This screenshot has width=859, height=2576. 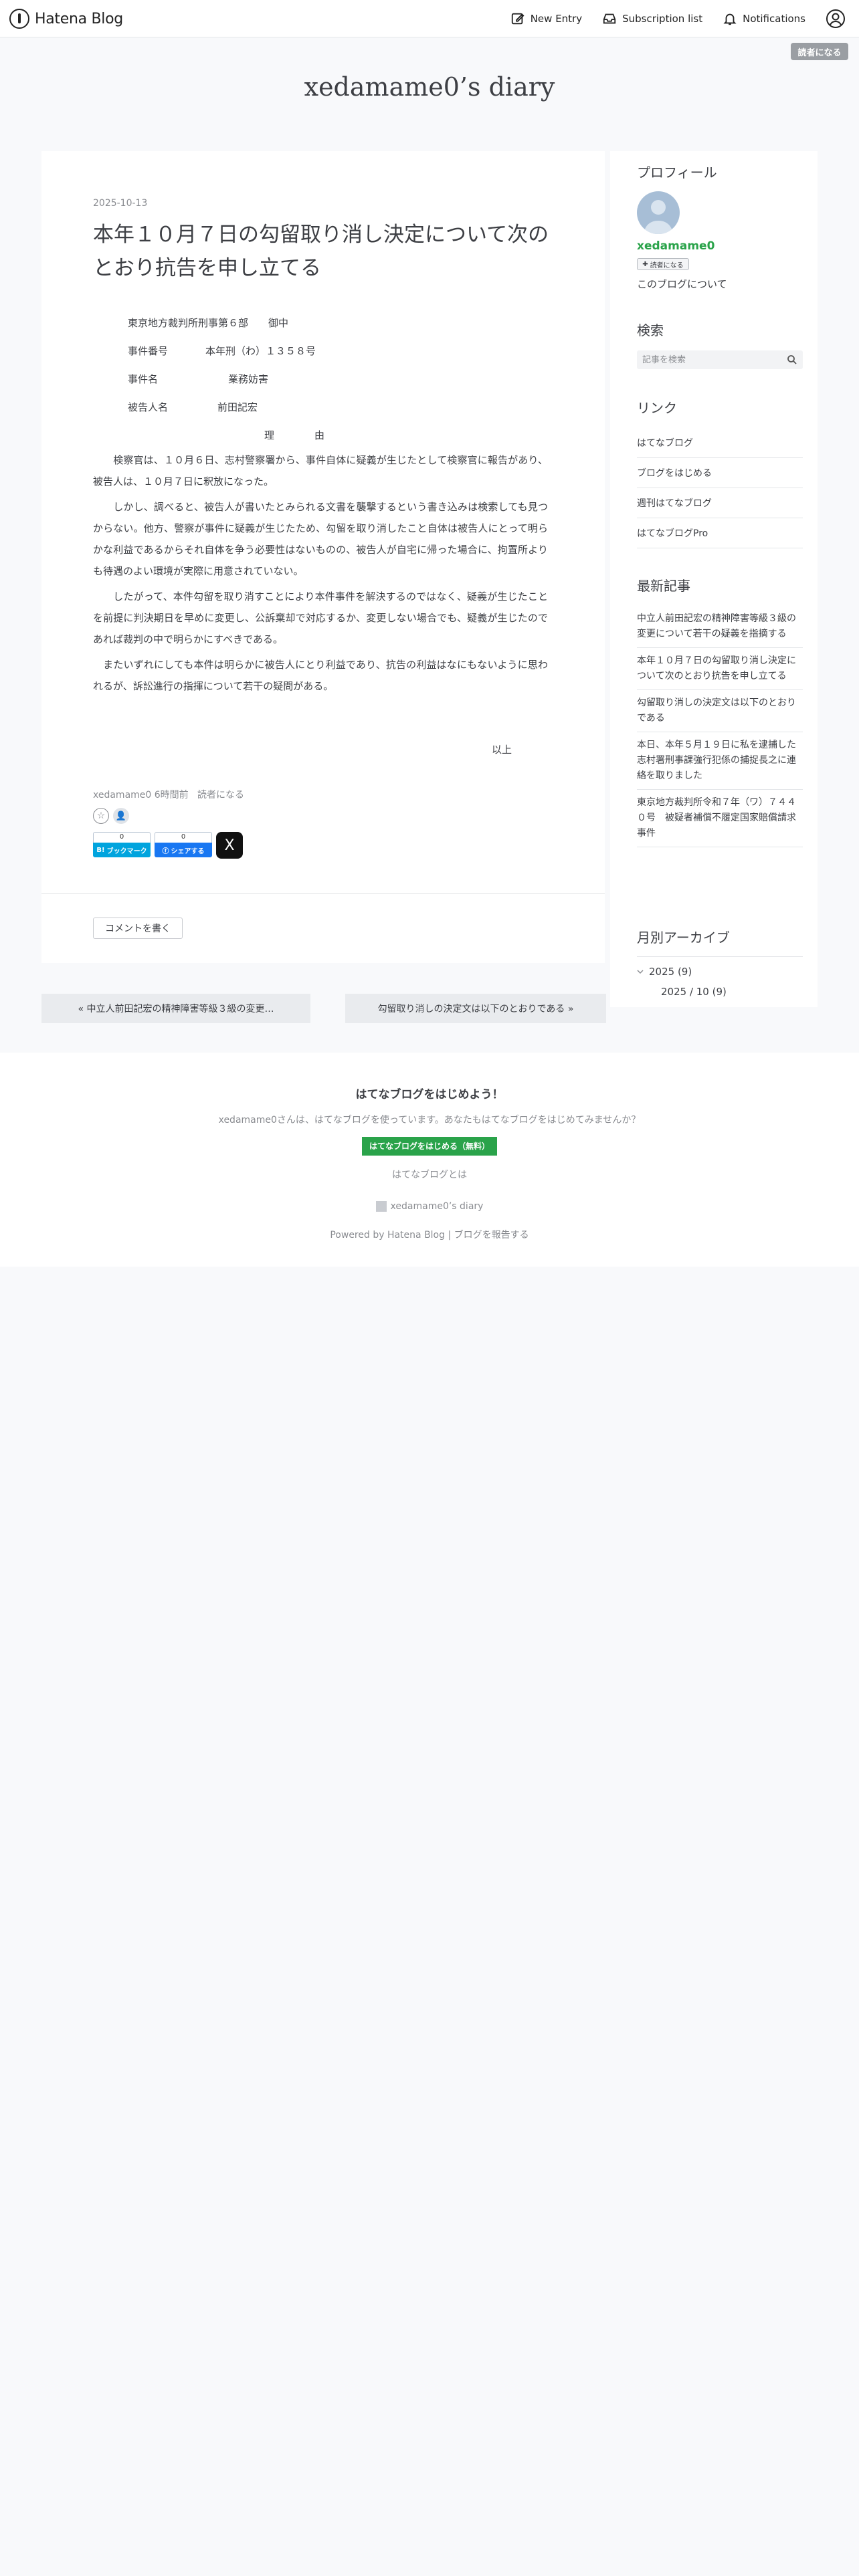 I want to click on x-share-button: X, so click(x=229, y=846).